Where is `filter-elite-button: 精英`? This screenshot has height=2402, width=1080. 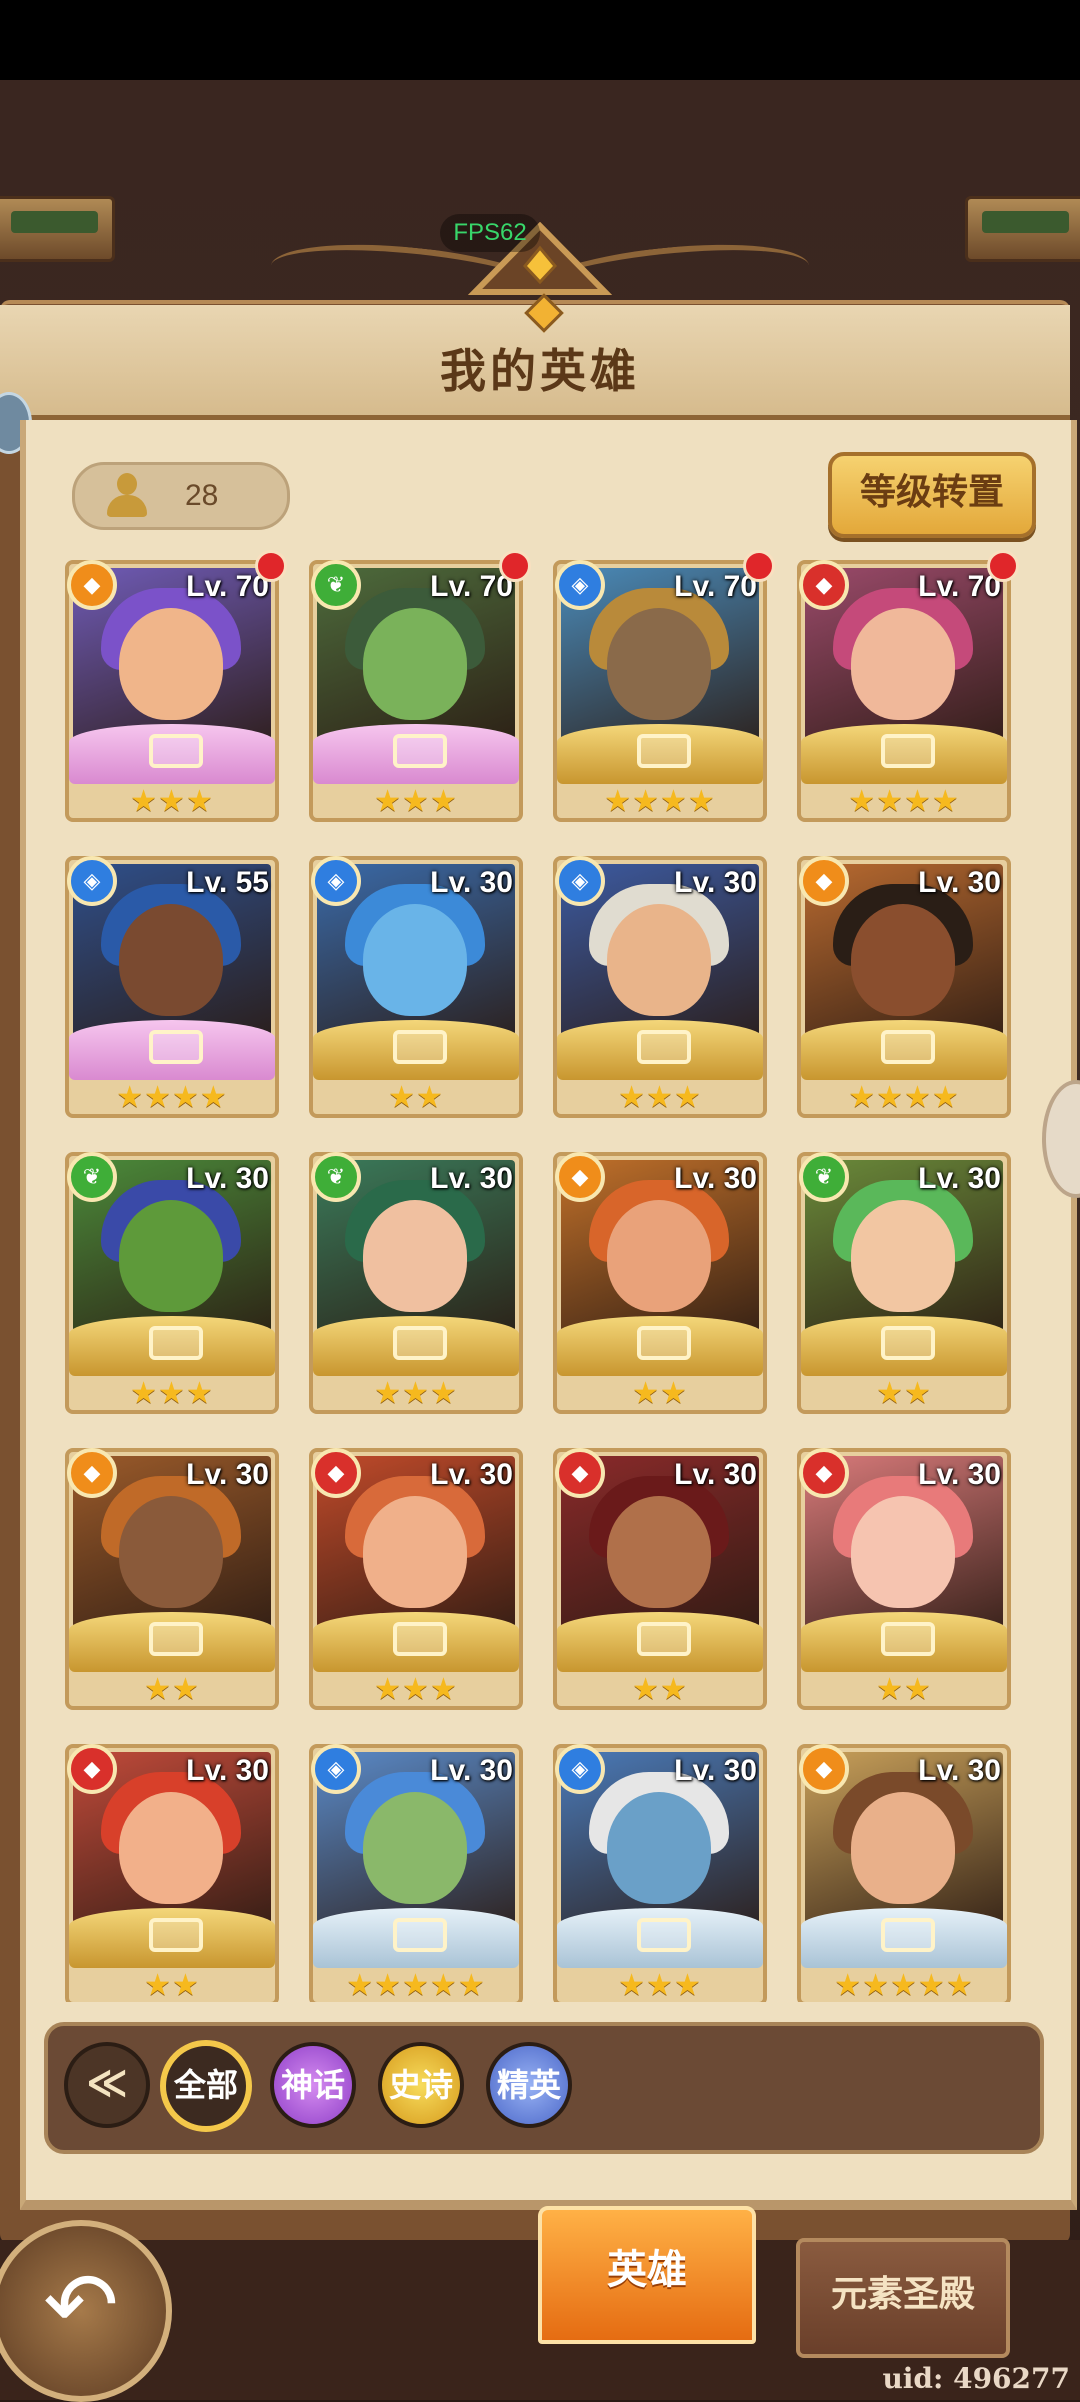
filter-elite-button: 精英 is located at coordinates (529, 2085).